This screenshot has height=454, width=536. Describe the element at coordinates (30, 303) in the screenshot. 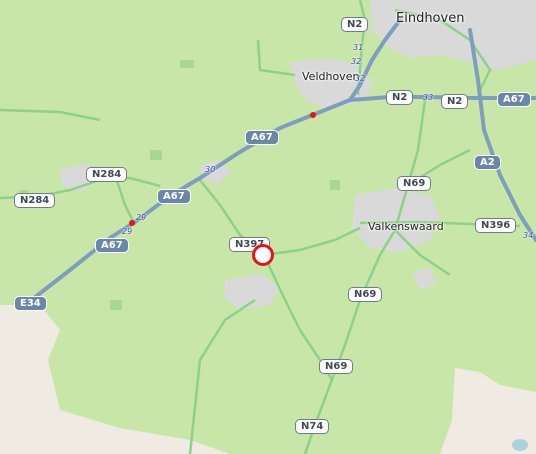

I see `road-shield-e34: E34` at that location.